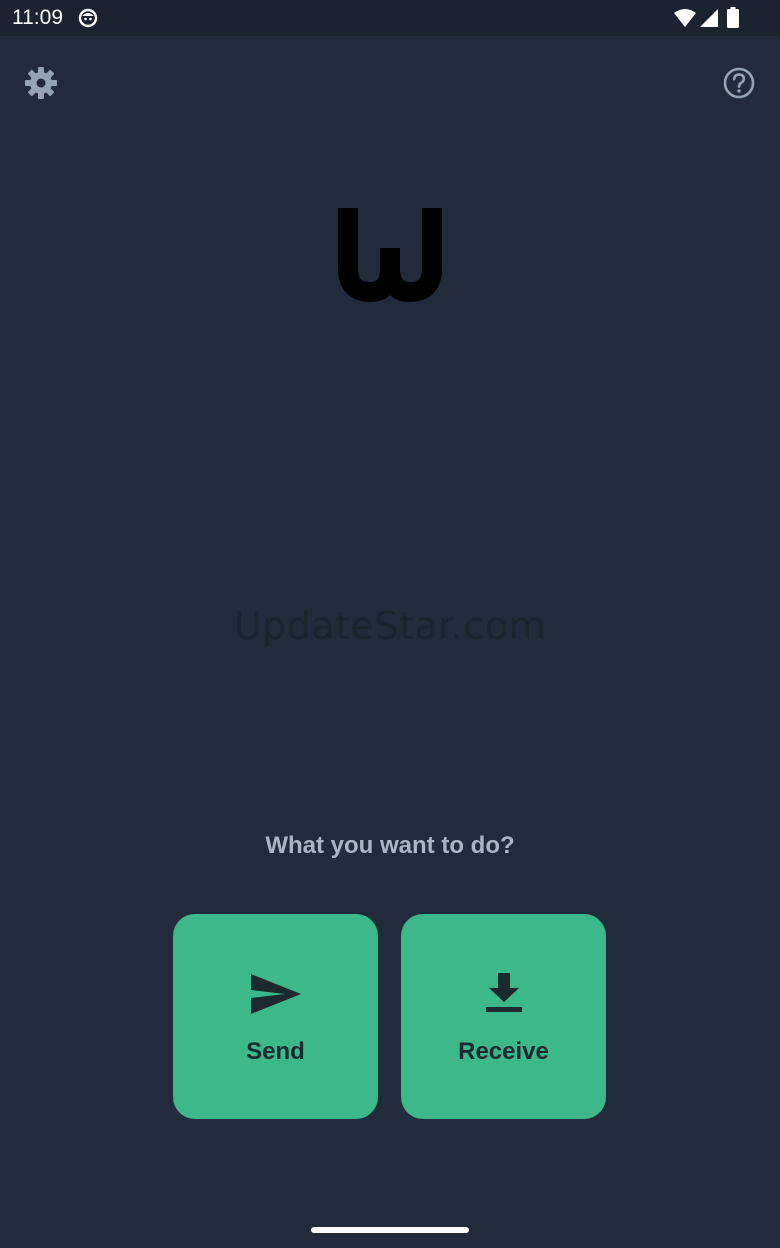 Image resolution: width=780 pixels, height=1248 pixels. I want to click on receive-button: Receive, so click(503, 1016).